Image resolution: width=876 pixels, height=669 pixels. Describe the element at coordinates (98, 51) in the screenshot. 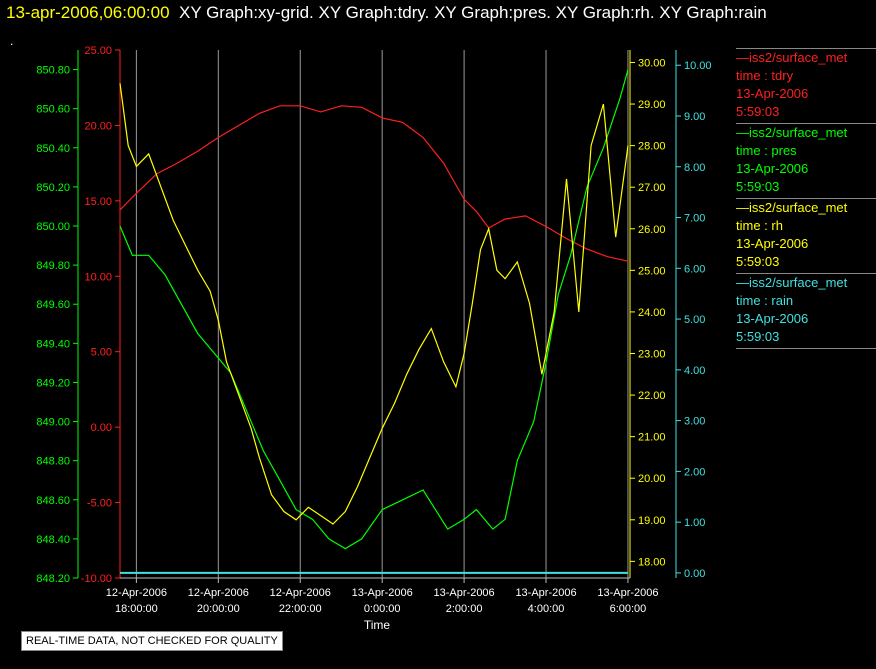

I see `tdry-tick-label: 25.00` at that location.